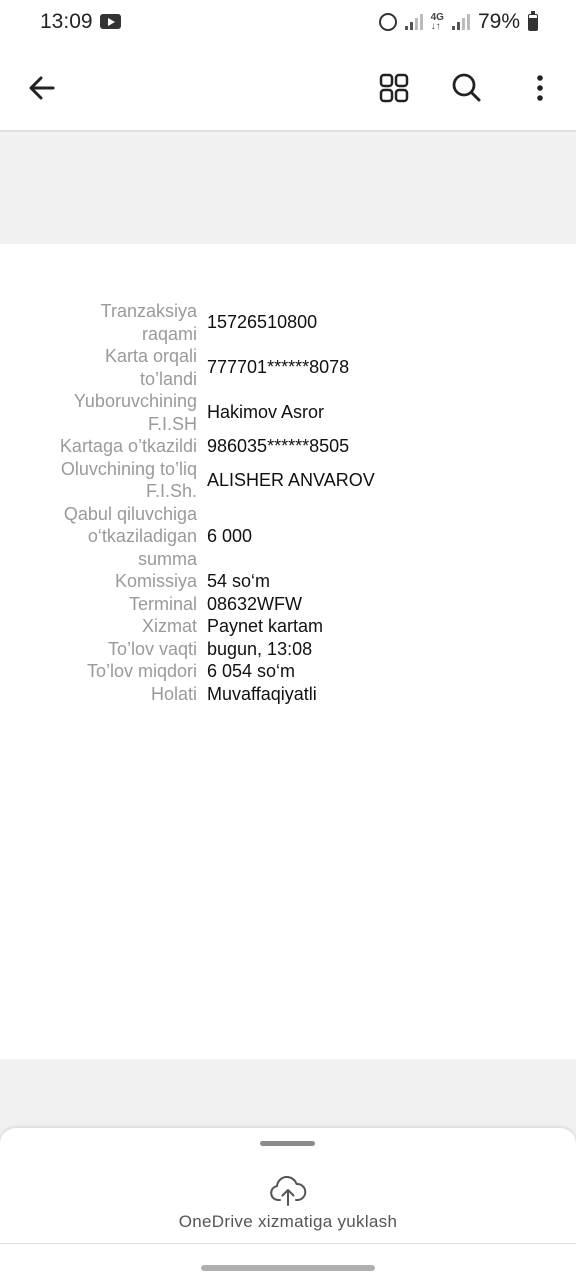 Image resolution: width=576 pixels, height=1280 pixels. Describe the element at coordinates (103, 694) in the screenshot. I see `receipt-row-label: Holati` at that location.